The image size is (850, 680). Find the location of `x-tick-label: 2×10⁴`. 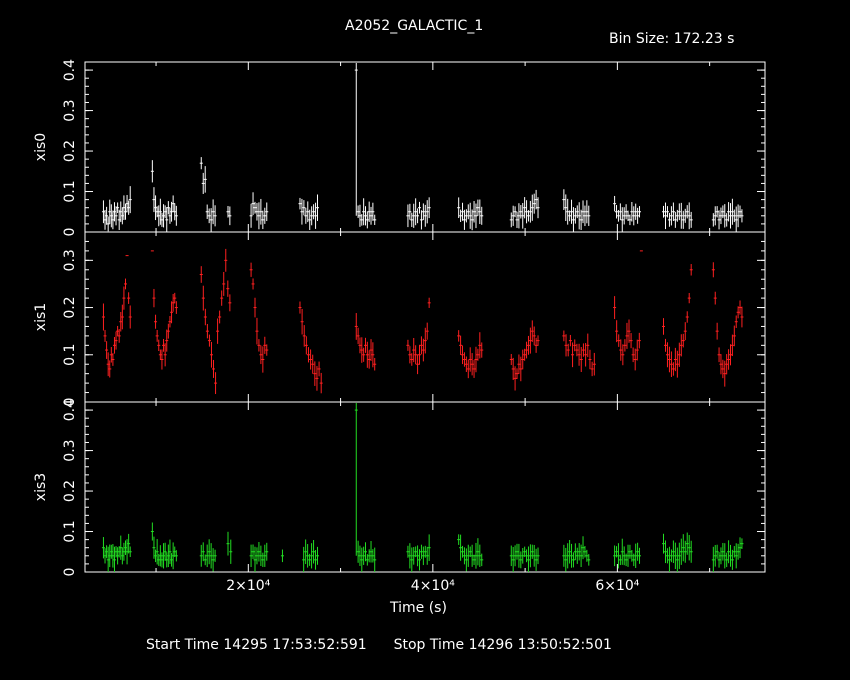

x-tick-label: 2×10⁴ is located at coordinates (248, 586).